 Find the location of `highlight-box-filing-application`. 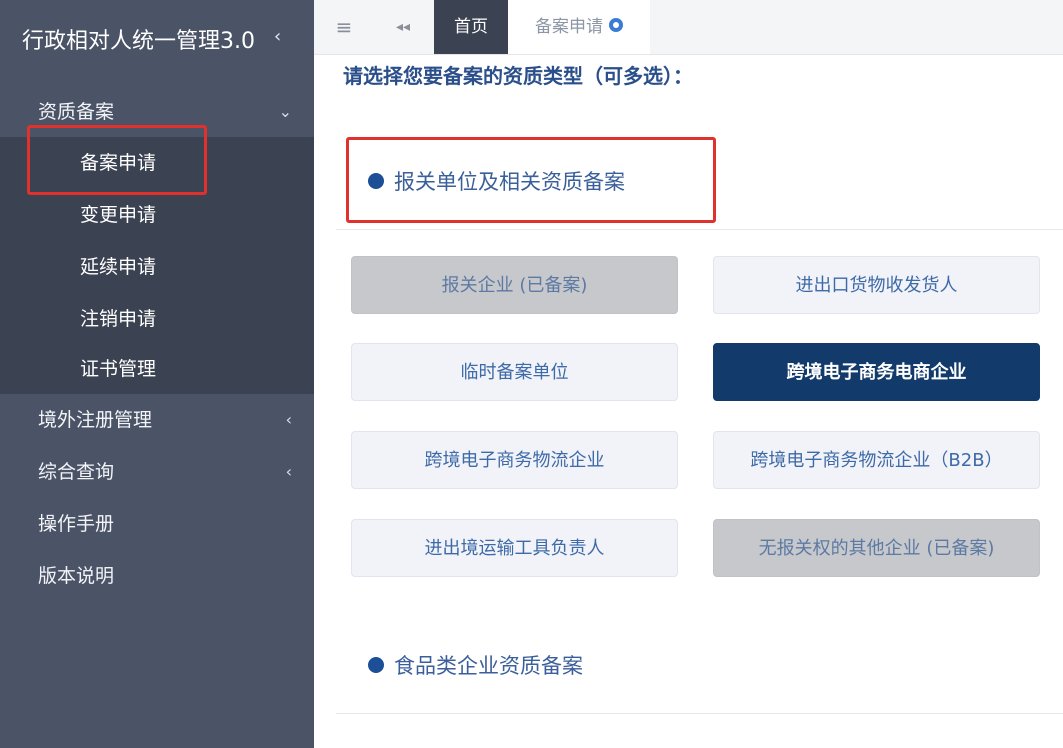

highlight-box-filing-application is located at coordinates (117, 160).